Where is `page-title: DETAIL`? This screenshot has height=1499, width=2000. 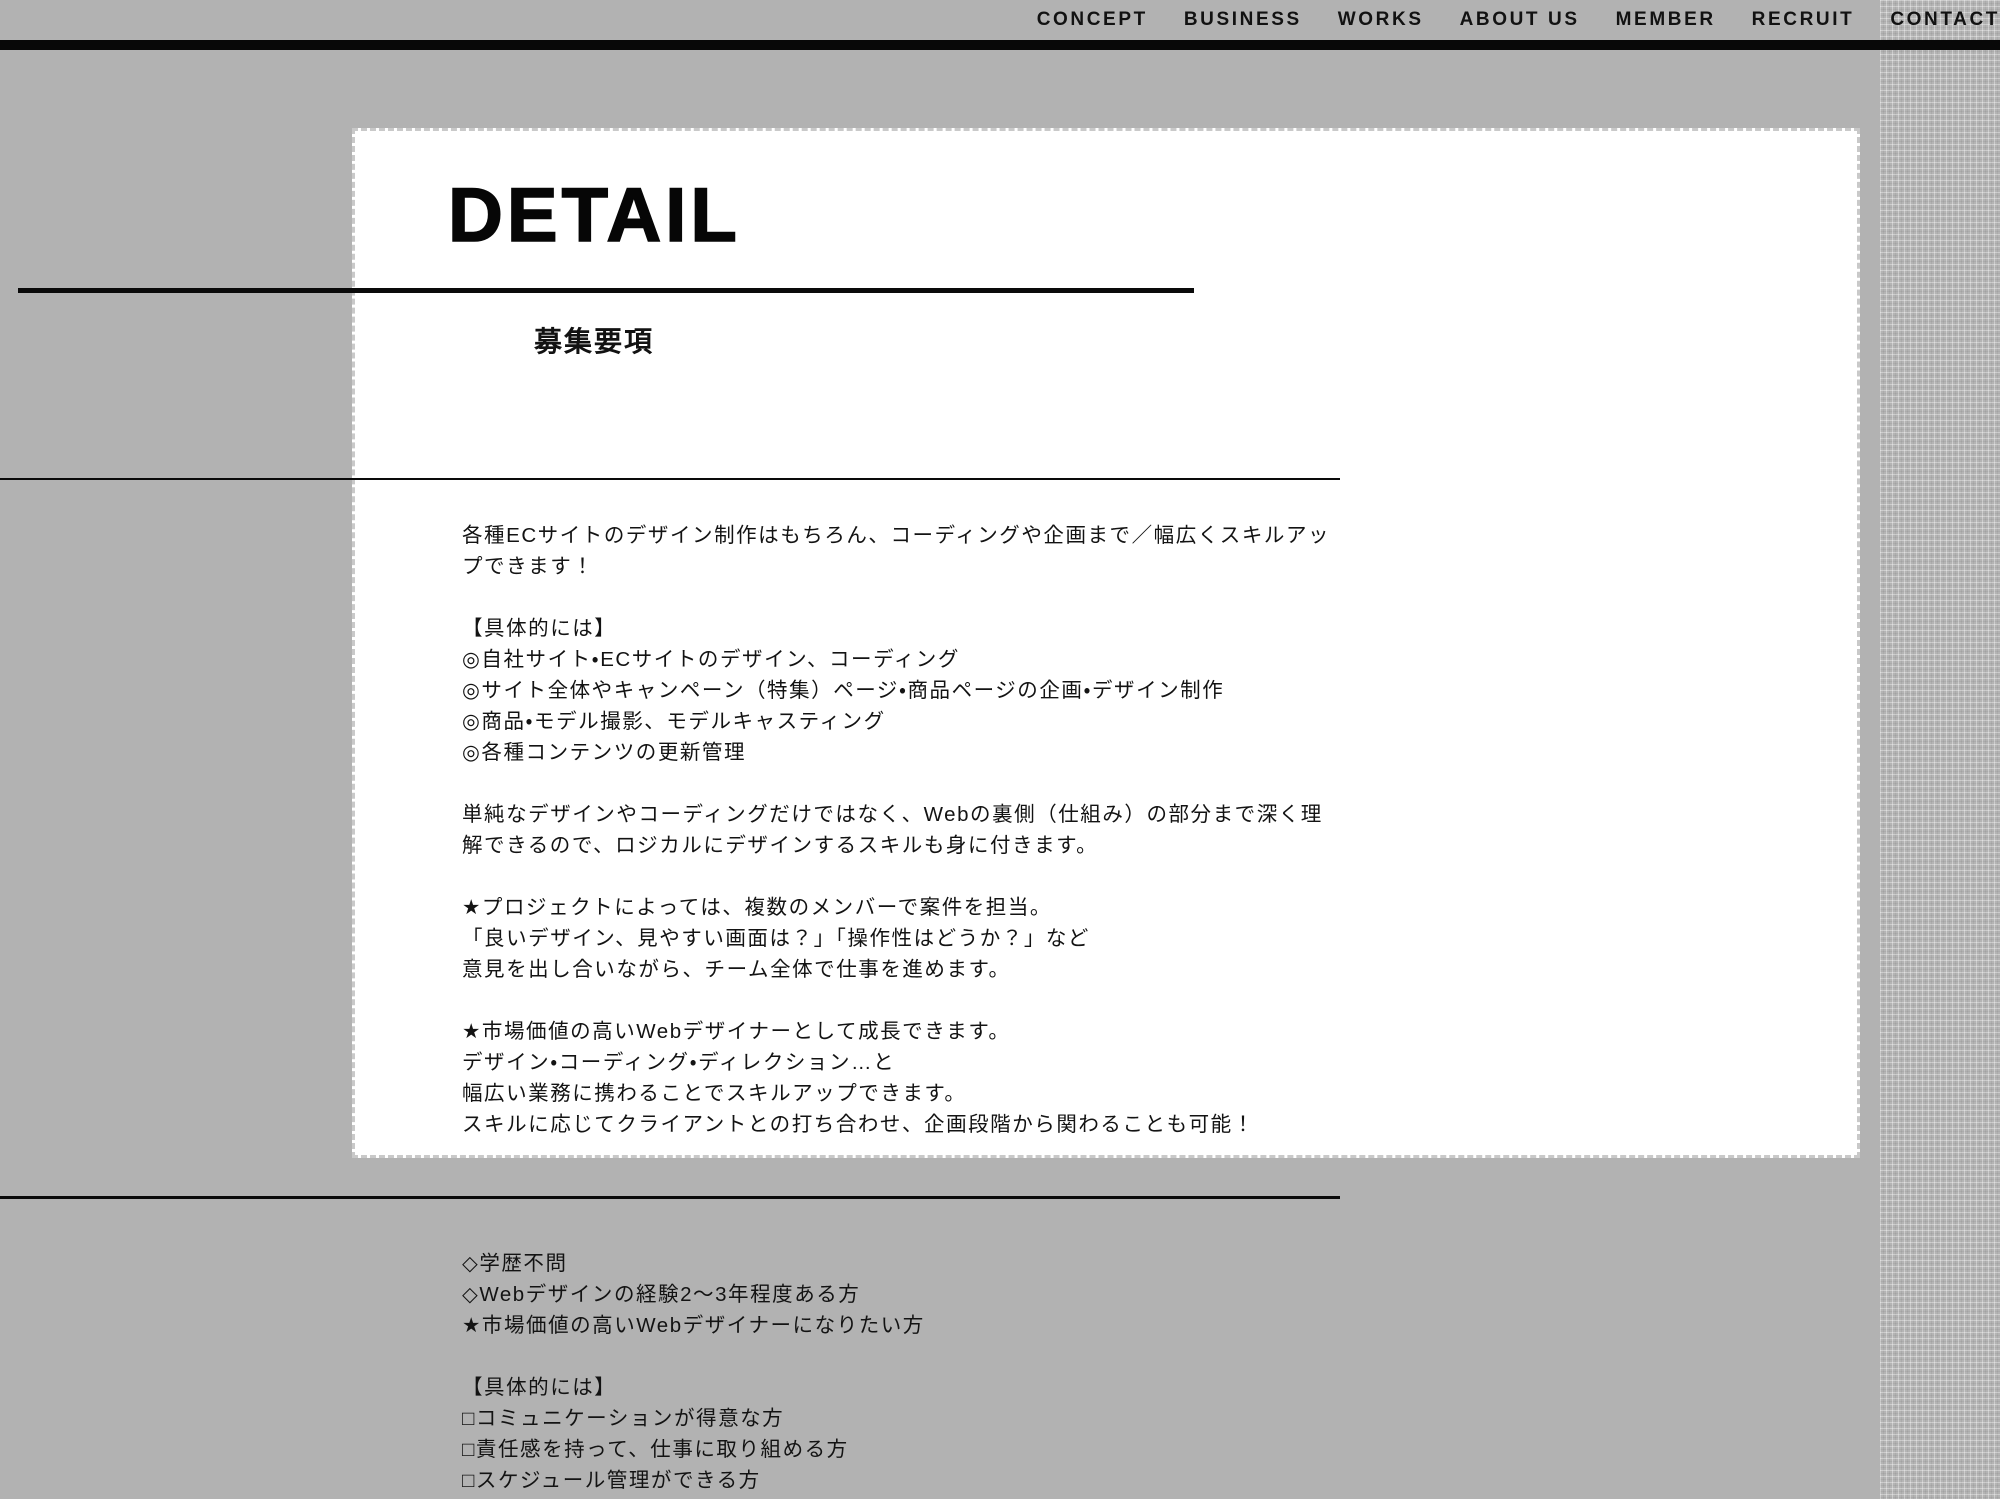
page-title: DETAIL is located at coordinates (594, 215).